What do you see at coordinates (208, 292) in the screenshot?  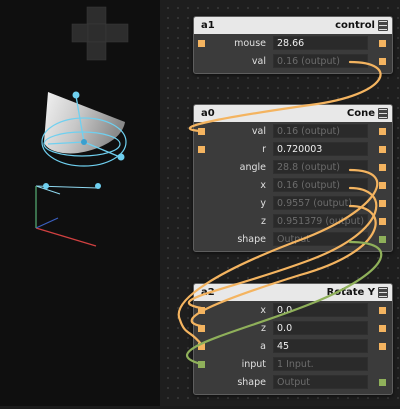 I see `node-id: a2` at bounding box center [208, 292].